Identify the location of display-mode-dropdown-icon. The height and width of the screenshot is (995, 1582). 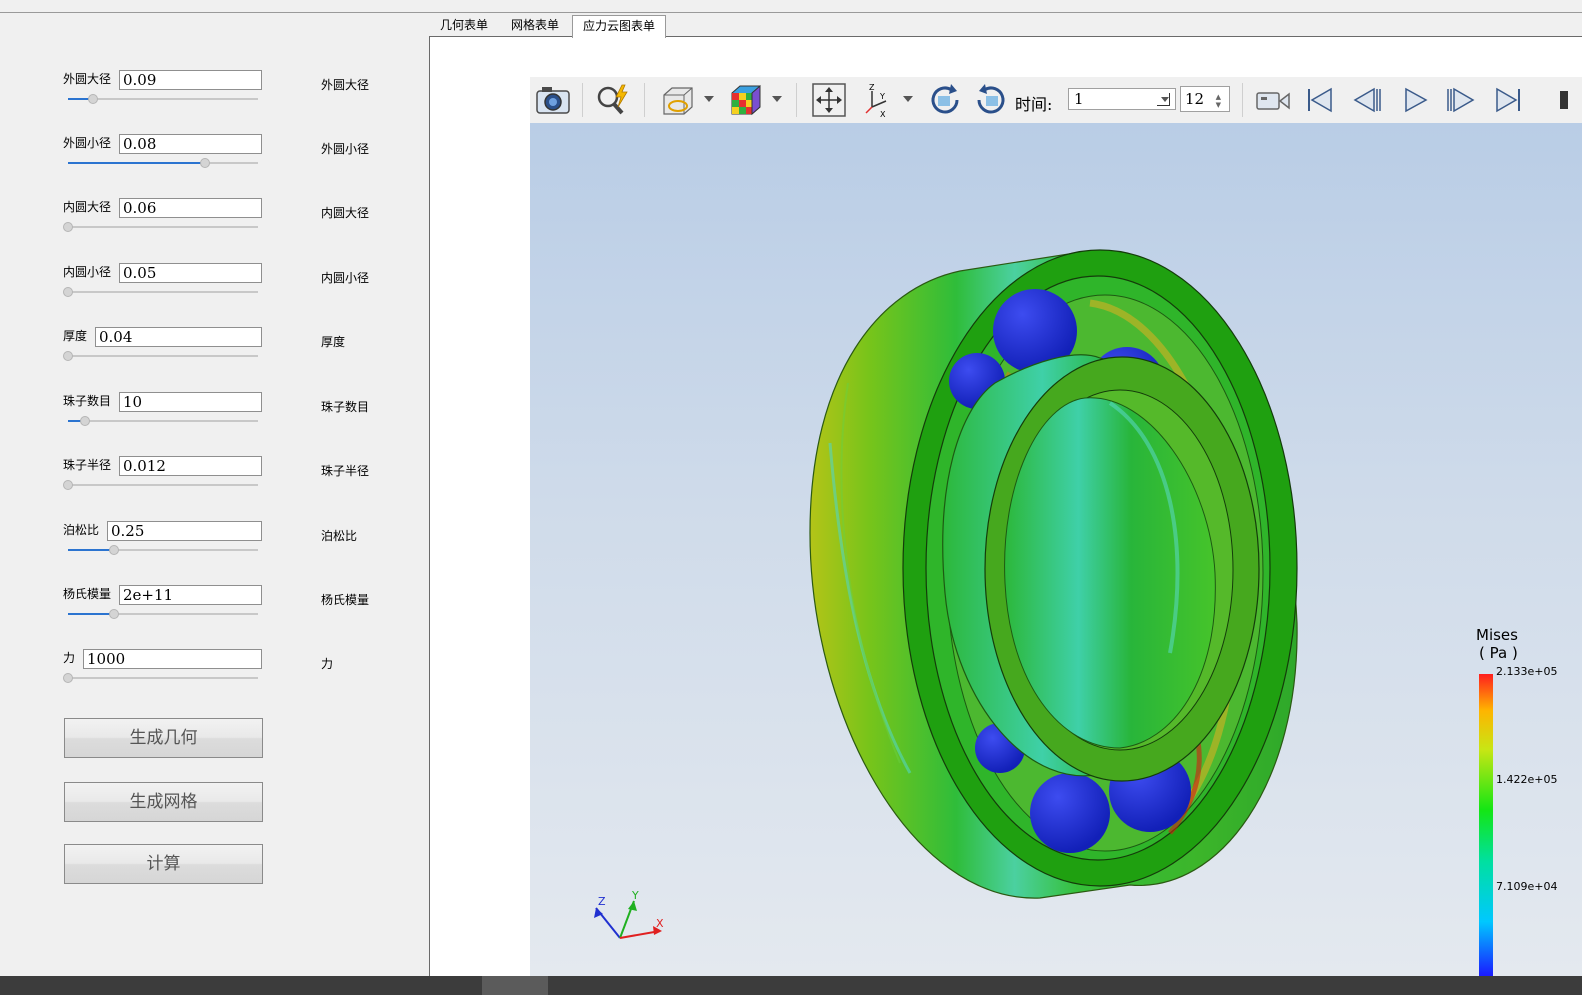
(709, 99).